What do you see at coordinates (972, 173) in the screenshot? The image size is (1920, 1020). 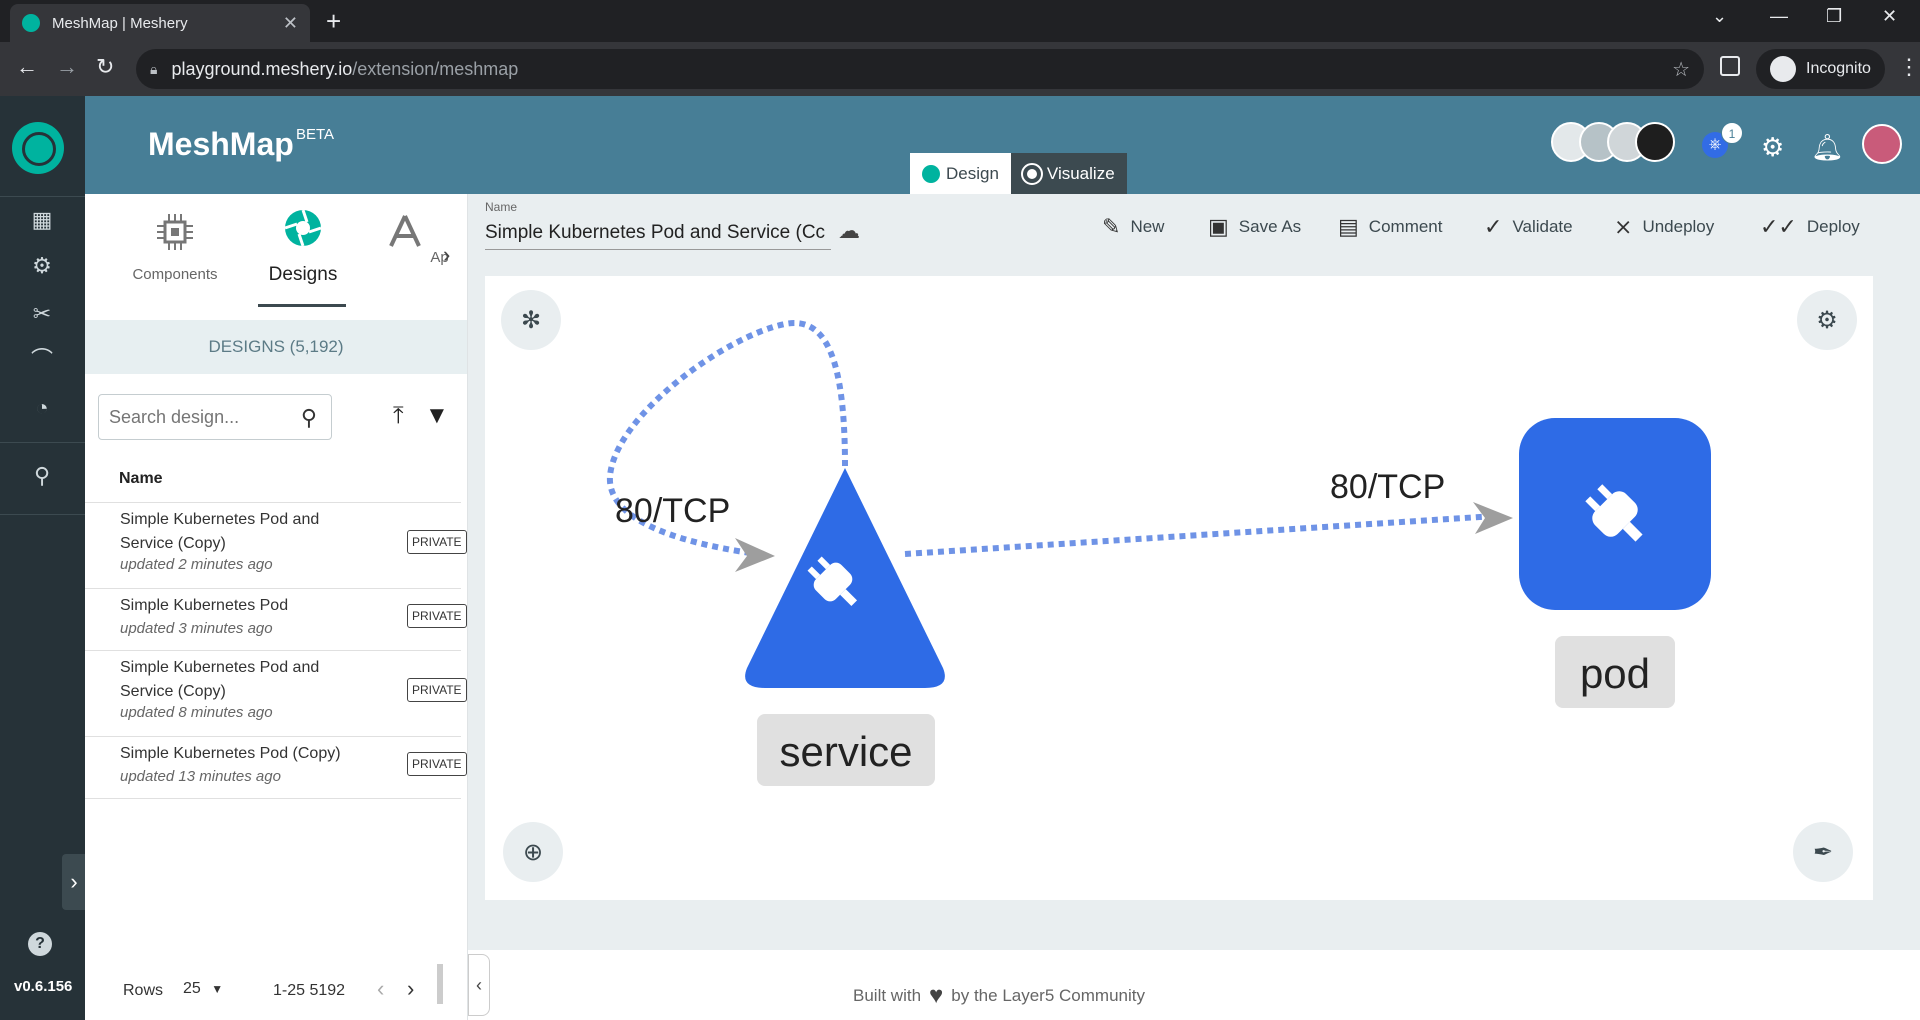 I see `tab-design-label: Design` at bounding box center [972, 173].